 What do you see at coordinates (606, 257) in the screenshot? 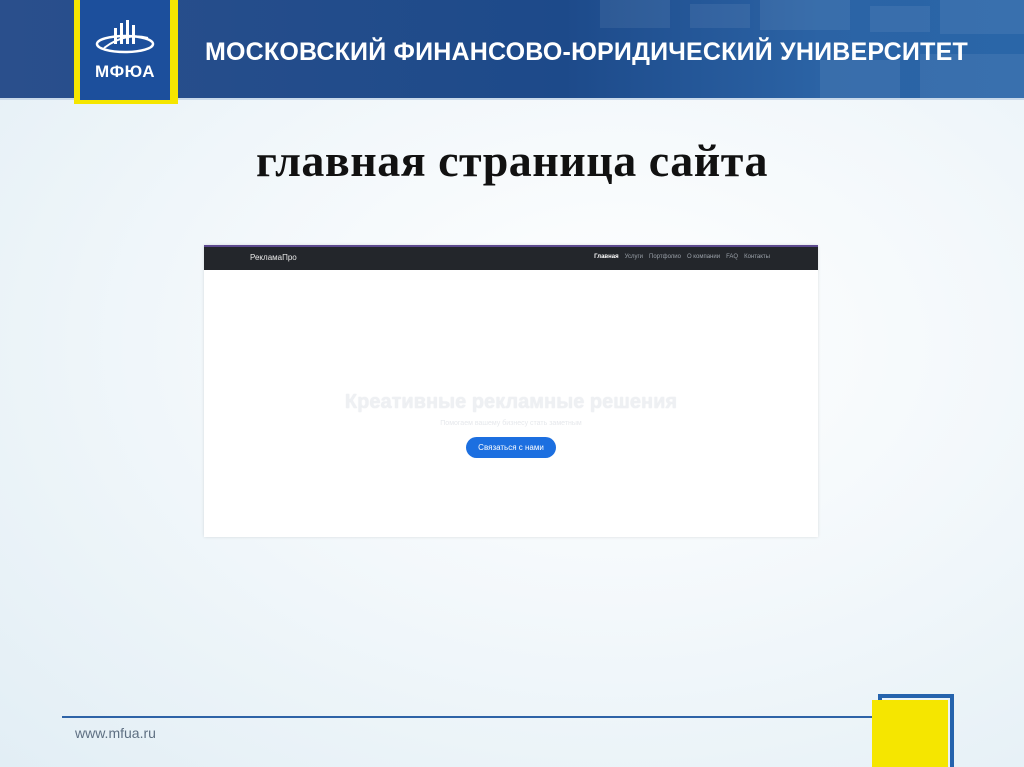
I see `nav-item-home: Главная` at bounding box center [606, 257].